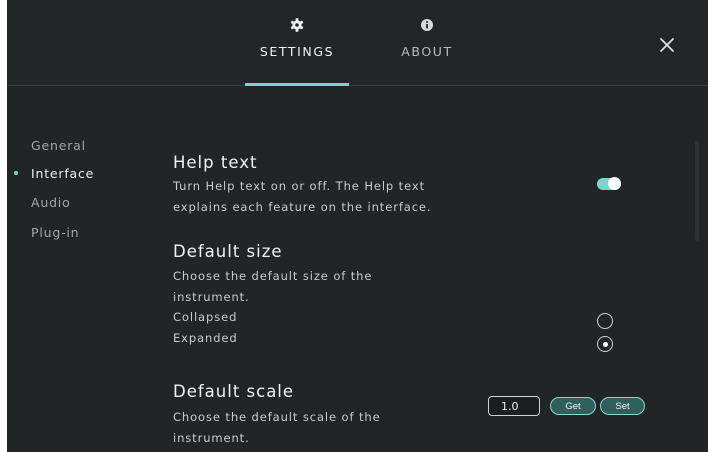  What do you see at coordinates (51, 202) in the screenshot?
I see `sidebar-item-audio: Audio` at bounding box center [51, 202].